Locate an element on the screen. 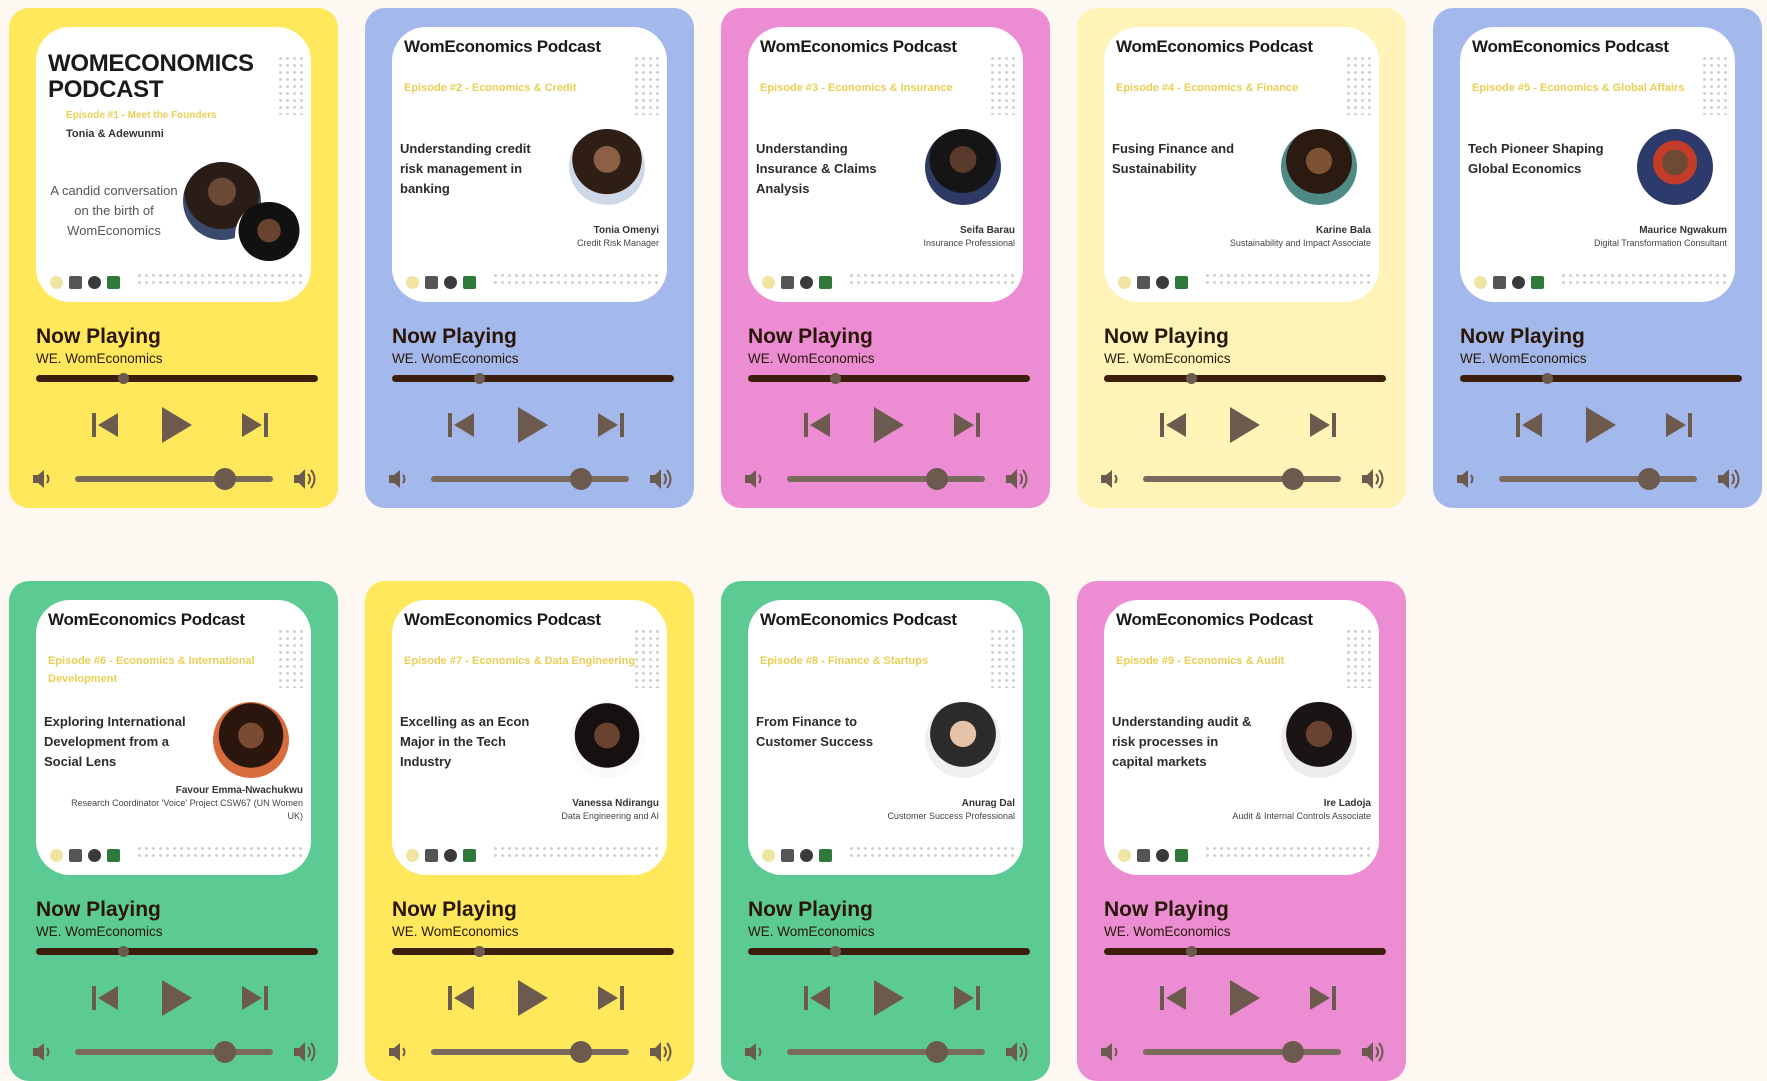 Image resolution: width=1767 pixels, height=1081 pixels. spotify-icon is located at coordinates (75, 283).